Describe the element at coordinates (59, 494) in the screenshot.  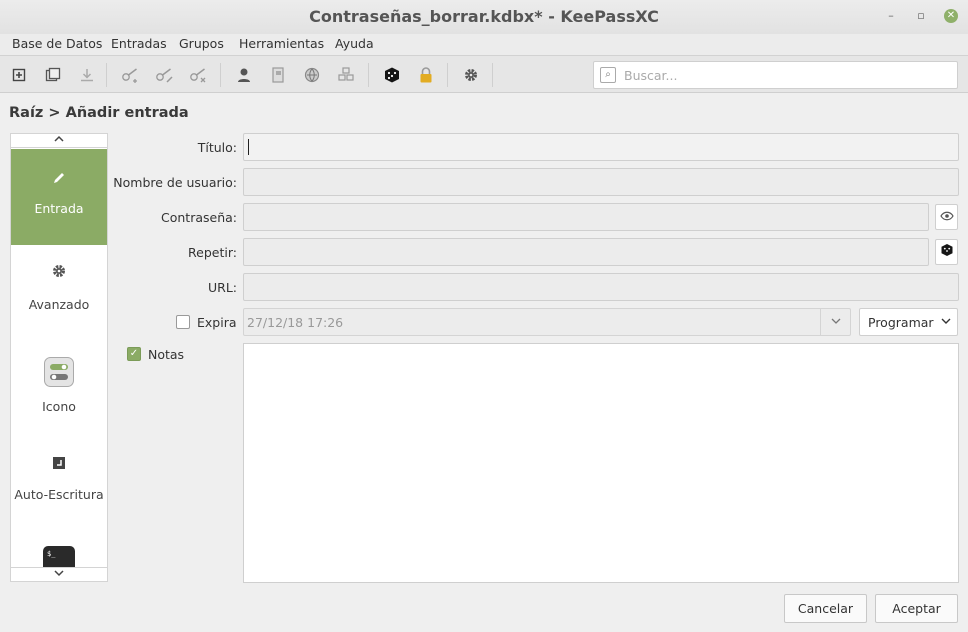
I see `category-label: Auto-Escritura` at that location.